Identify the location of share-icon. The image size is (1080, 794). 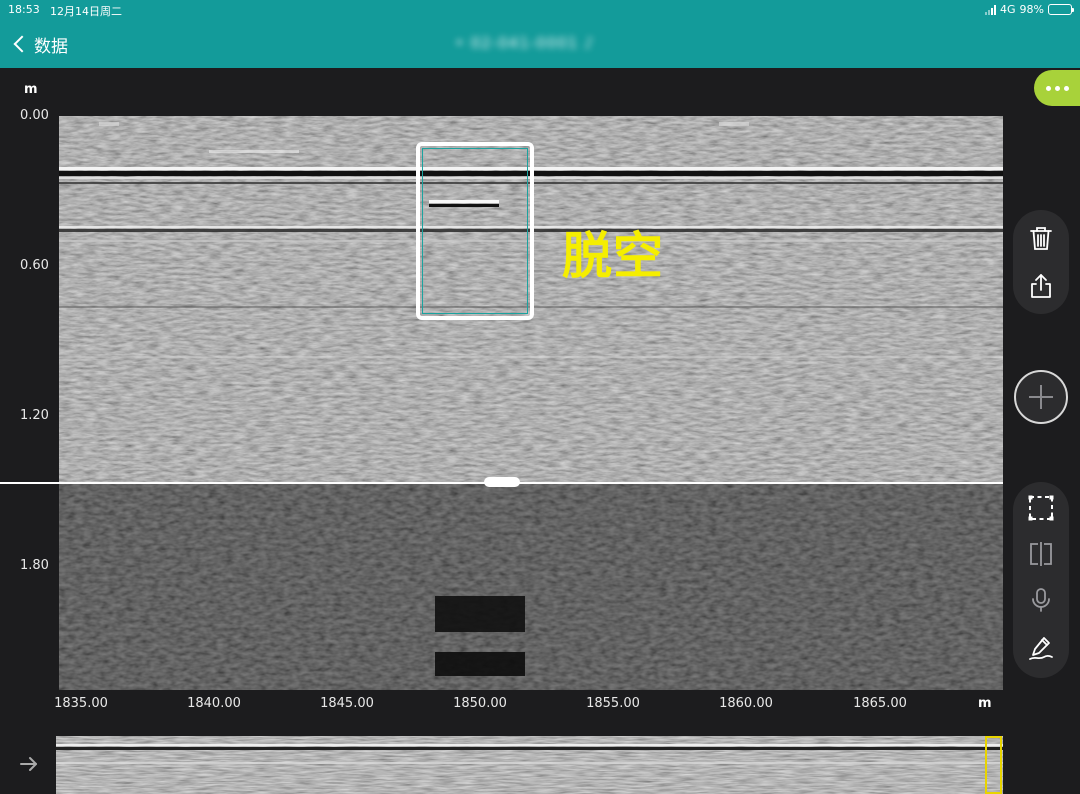
(1041, 286).